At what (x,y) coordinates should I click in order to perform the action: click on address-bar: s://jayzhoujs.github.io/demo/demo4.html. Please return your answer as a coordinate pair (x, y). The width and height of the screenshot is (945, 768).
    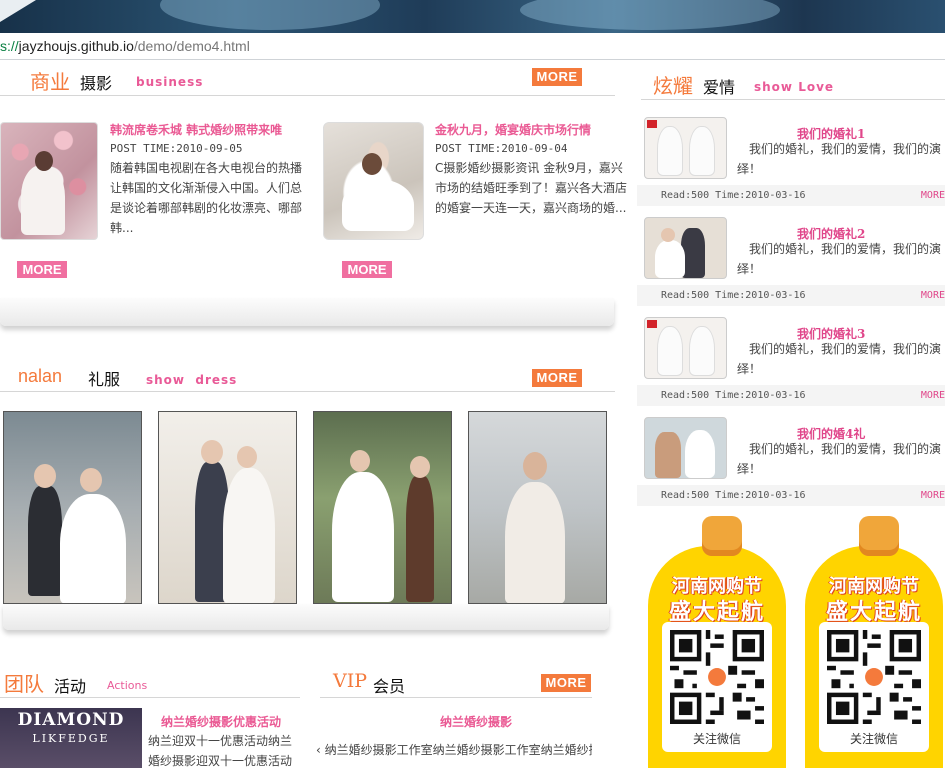
    Looking at the image, I should click on (472, 46).